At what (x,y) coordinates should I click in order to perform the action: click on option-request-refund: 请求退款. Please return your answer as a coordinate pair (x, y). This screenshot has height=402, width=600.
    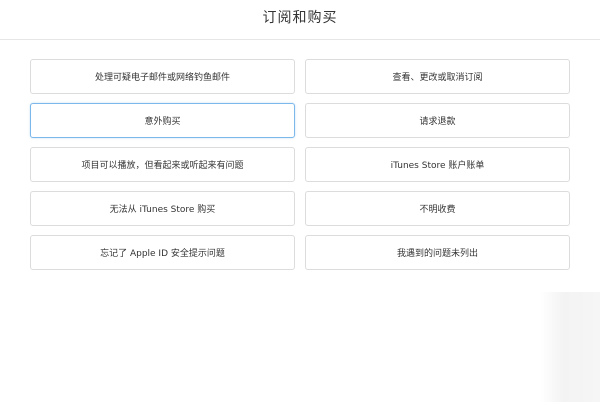
    Looking at the image, I should click on (437, 120).